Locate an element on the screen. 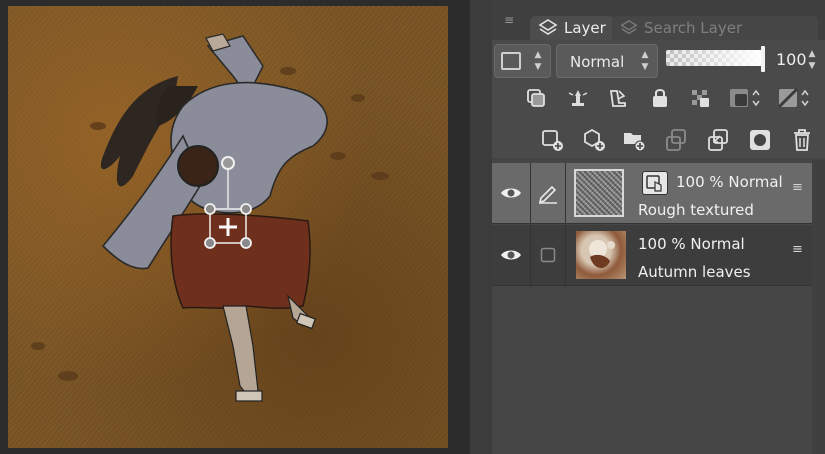 This screenshot has height=454, width=825. new-folder-icon is located at coordinates (635, 142).